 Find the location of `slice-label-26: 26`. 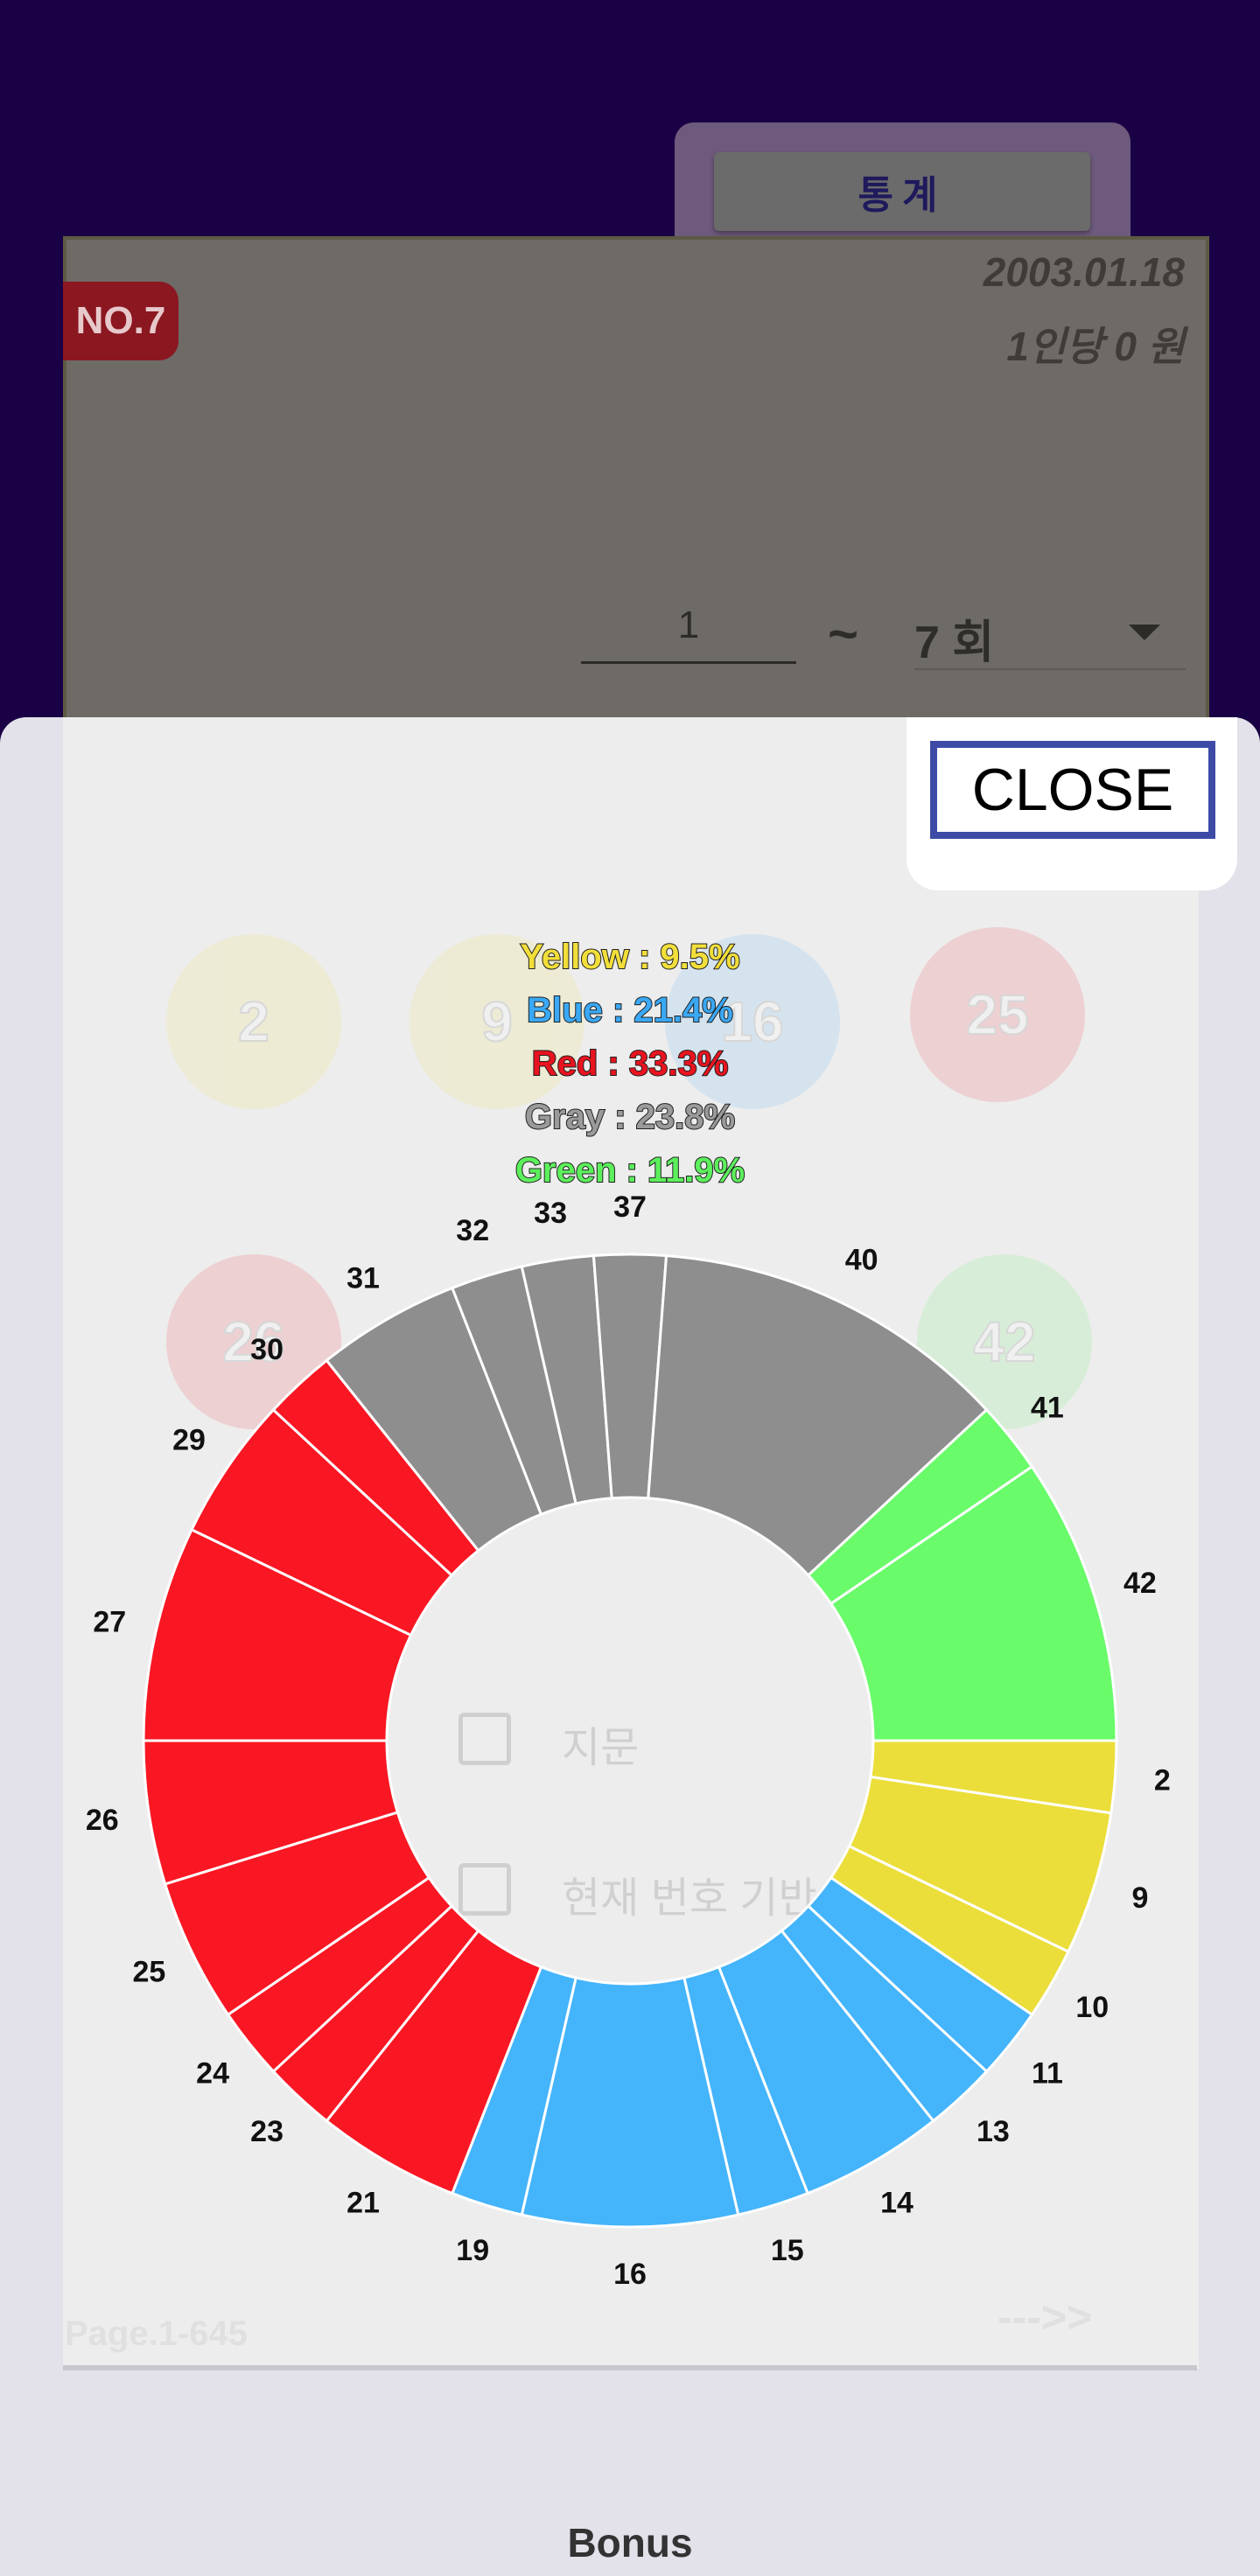

slice-label-26: 26 is located at coordinates (102, 1820).